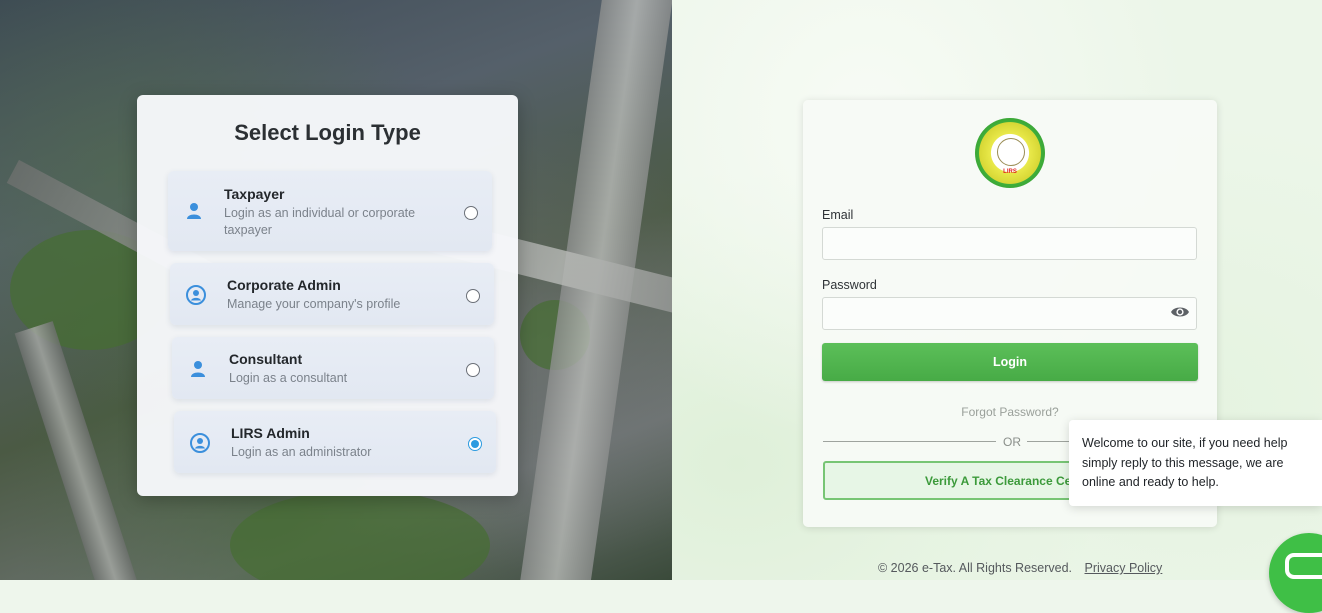 The image size is (1322, 613). I want to click on background-road, so click(80, 450).